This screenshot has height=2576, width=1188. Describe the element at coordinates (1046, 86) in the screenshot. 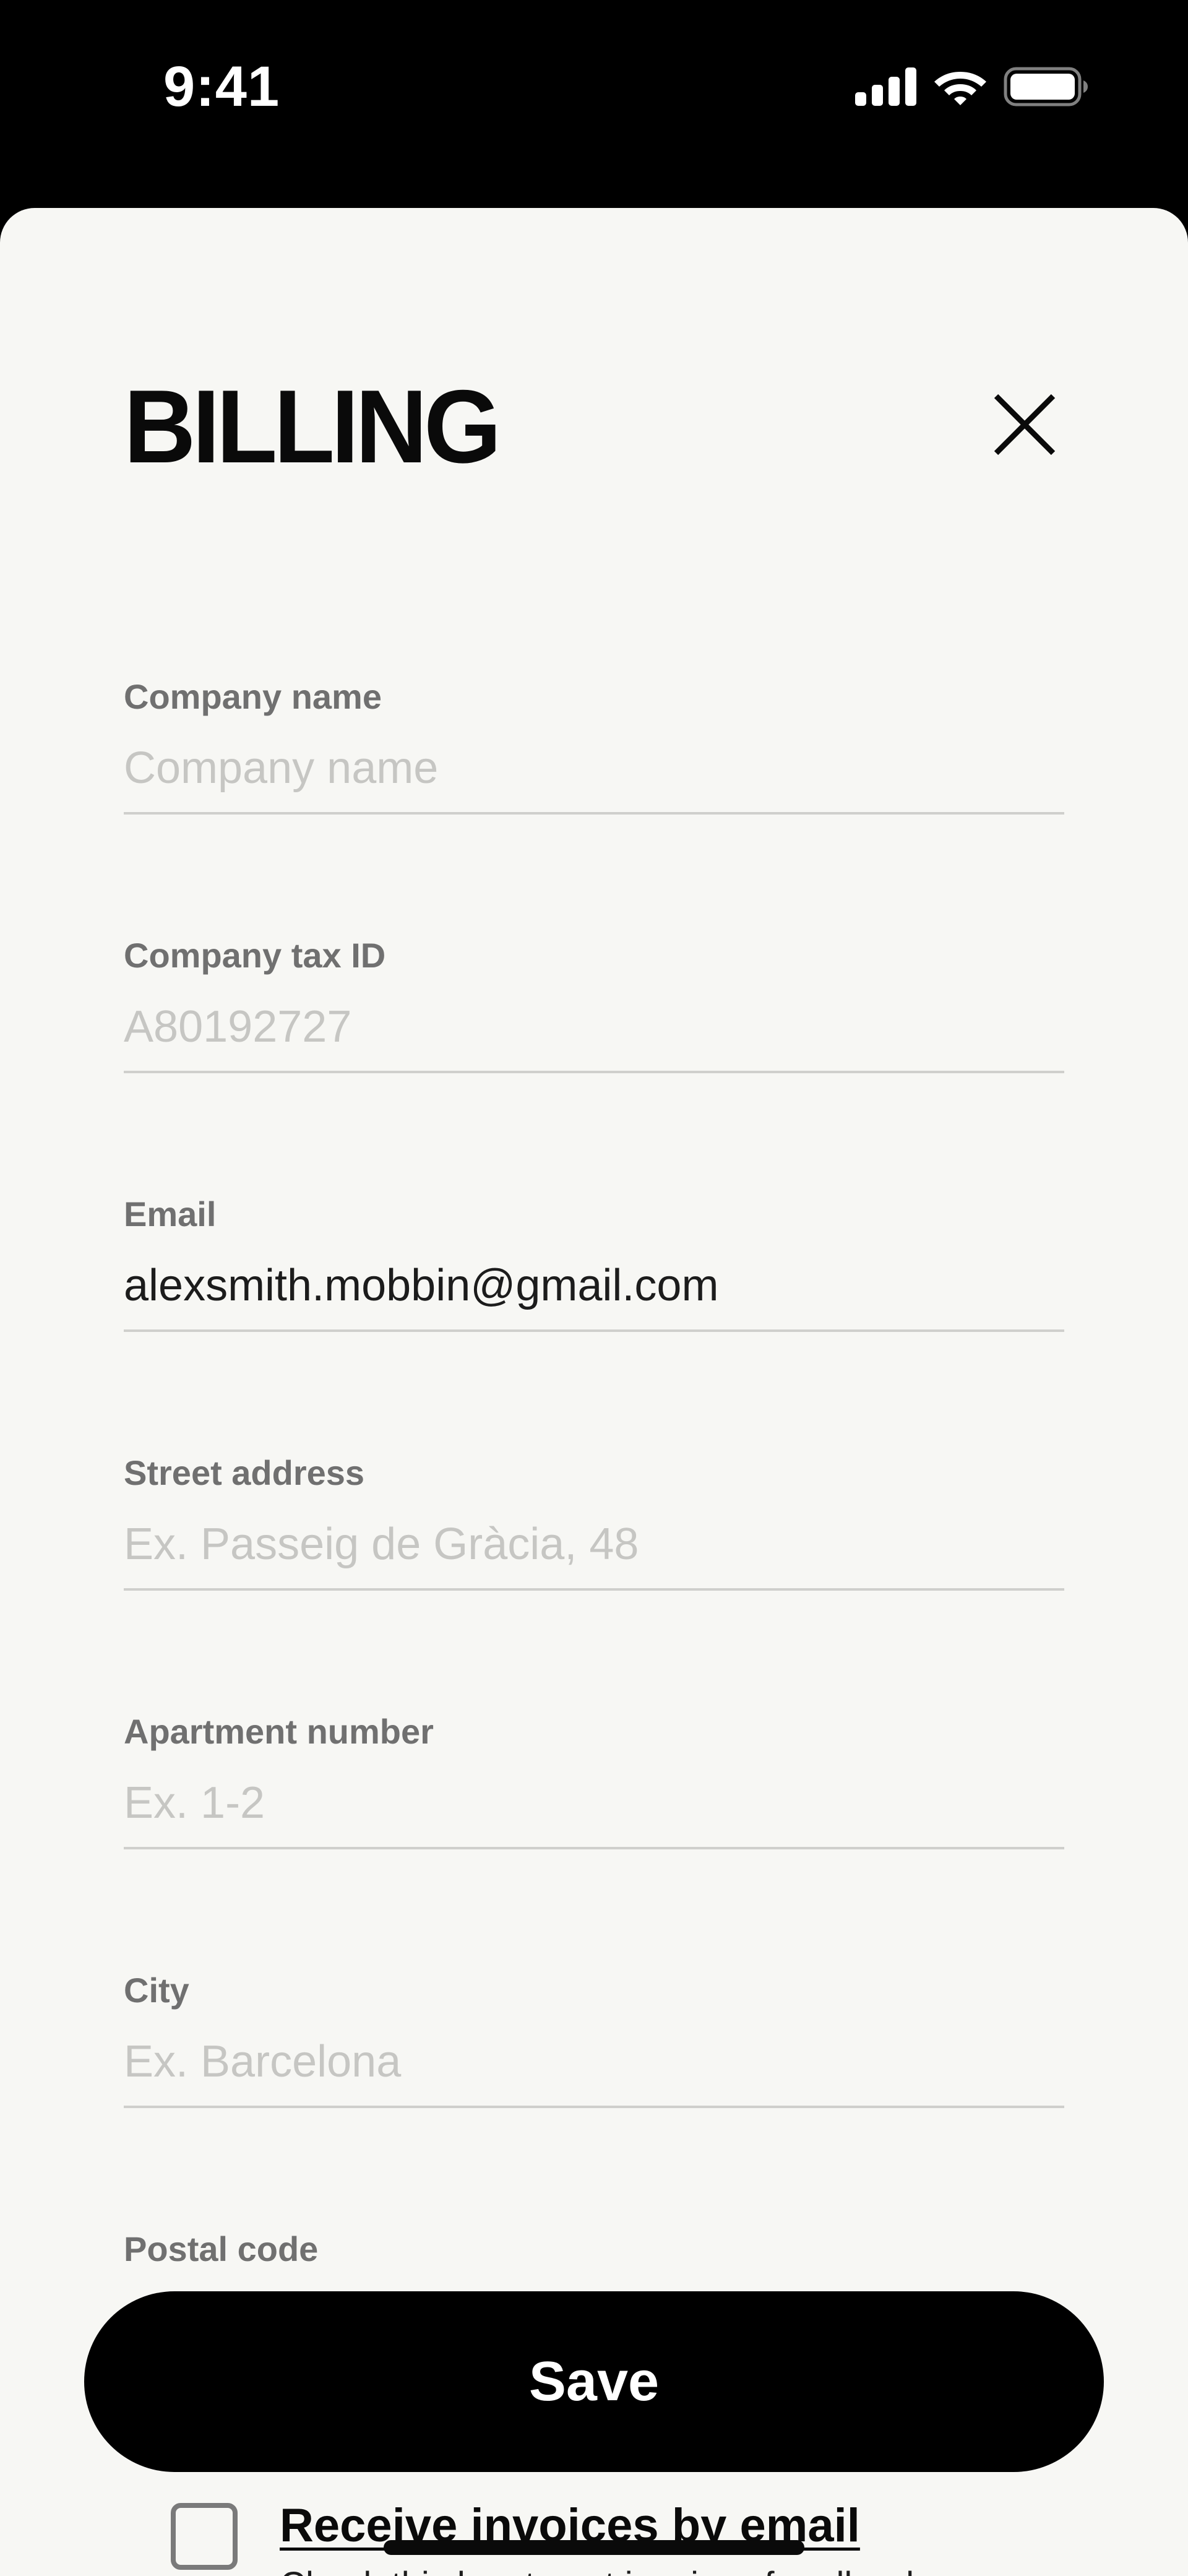

I see `battery-icon` at that location.